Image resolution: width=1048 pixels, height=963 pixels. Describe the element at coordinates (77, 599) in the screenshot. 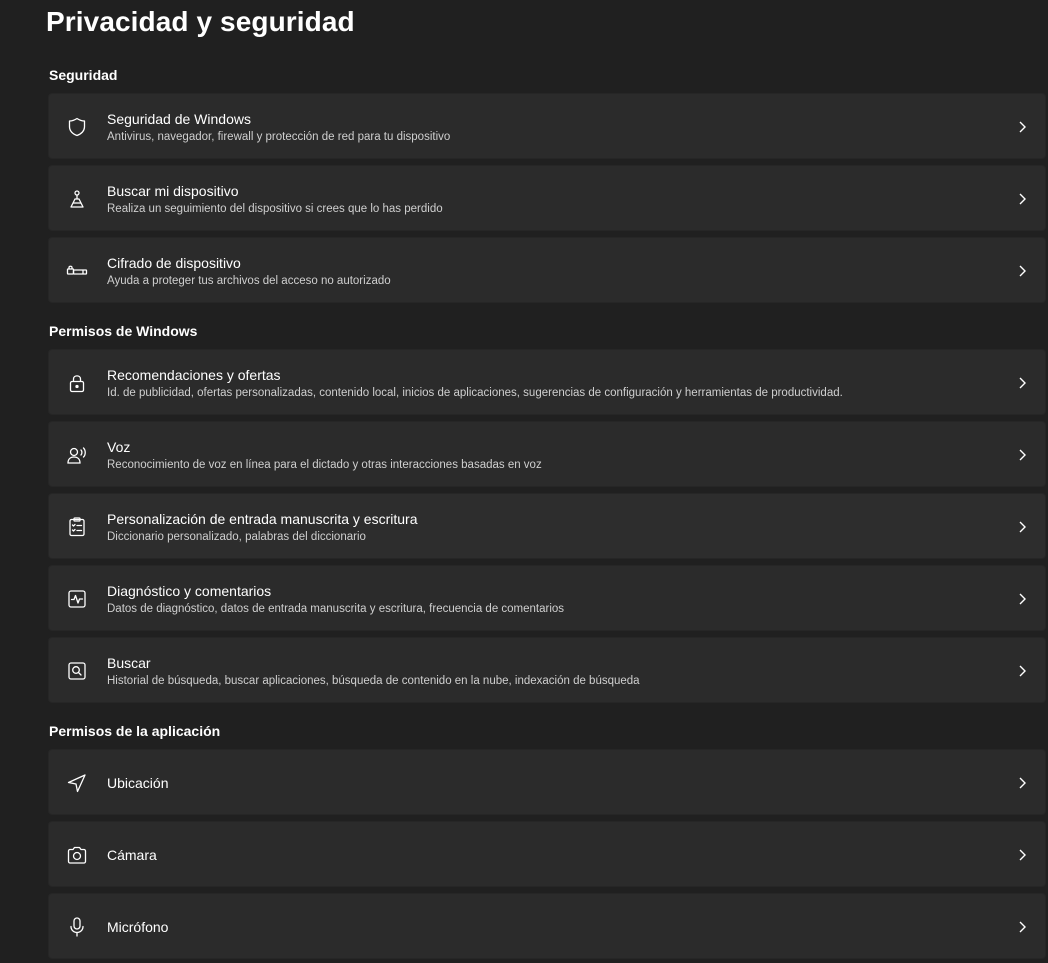

I see `diagnostics-icon` at that location.